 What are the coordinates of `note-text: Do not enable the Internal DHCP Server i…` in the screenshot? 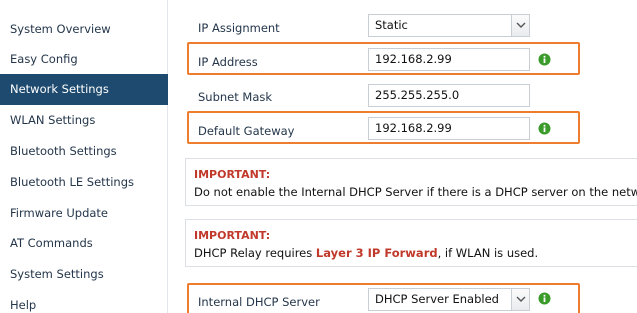 It's located at (415, 192).